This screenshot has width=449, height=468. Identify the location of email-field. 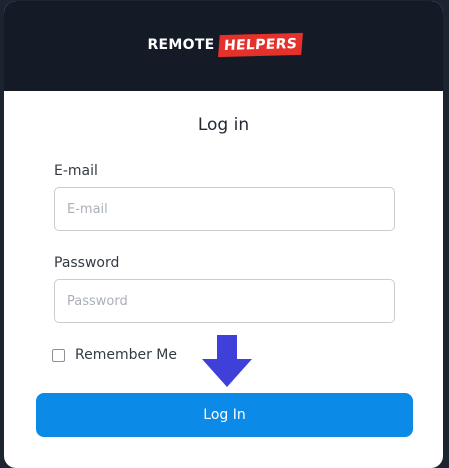
(224, 209).